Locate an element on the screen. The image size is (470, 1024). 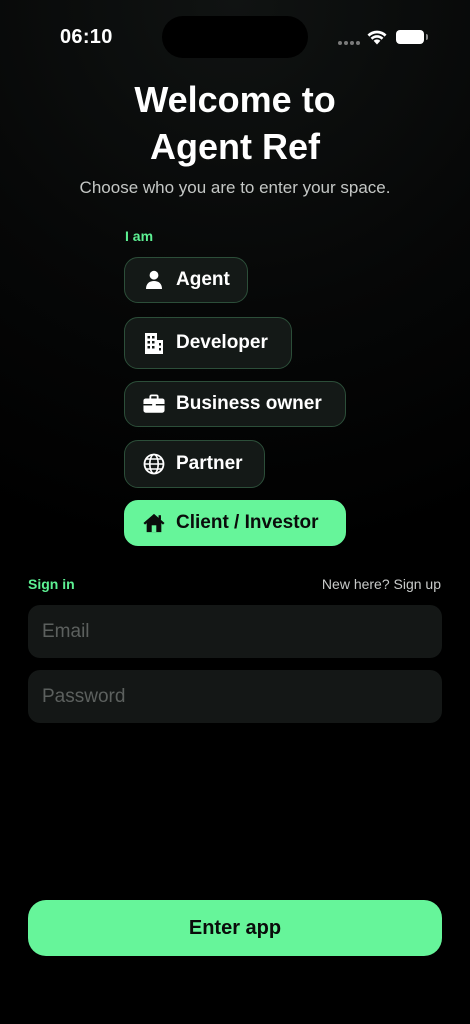
role-agent-button: Agent is located at coordinates (186, 280).